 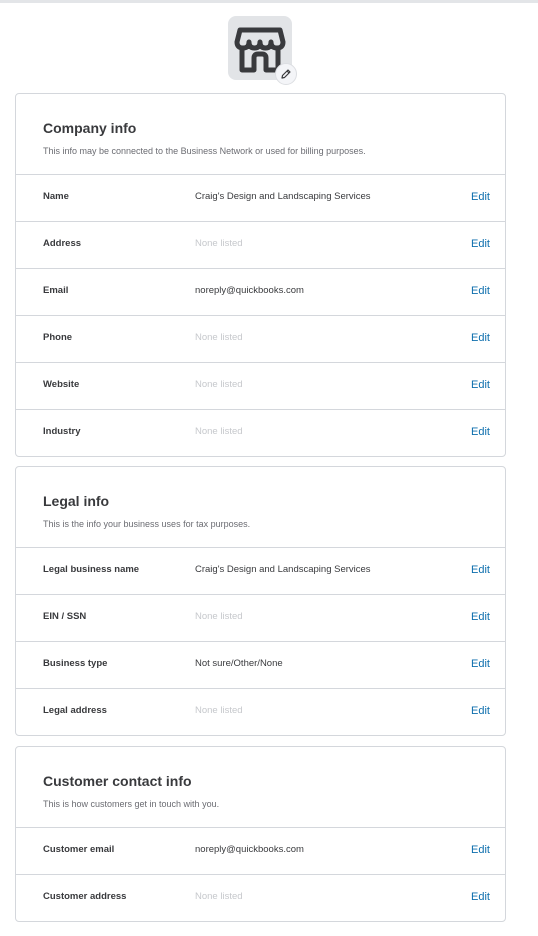 What do you see at coordinates (269, 1) in the screenshot?
I see `top-divider` at bounding box center [269, 1].